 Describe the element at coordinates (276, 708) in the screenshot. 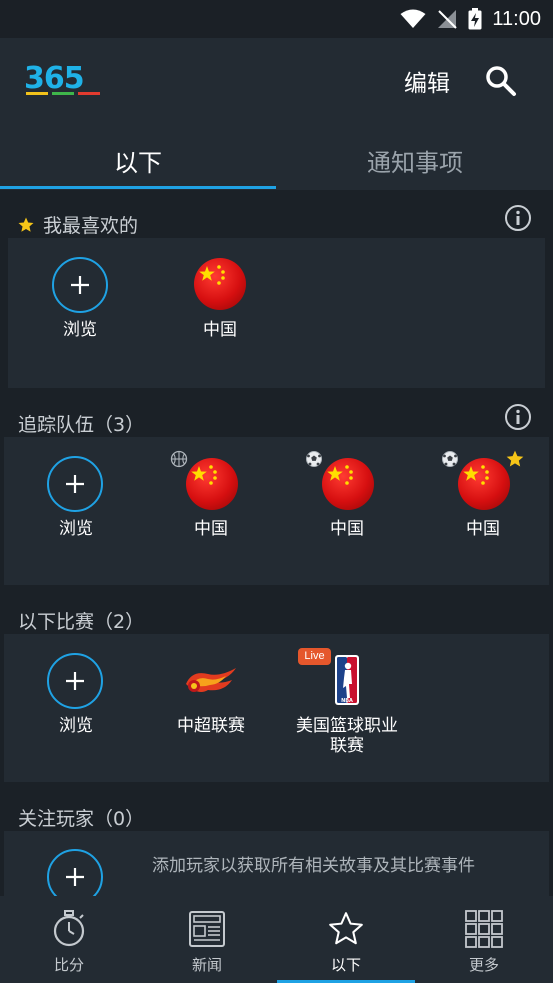

I see `competitions-card: 浏览 中超联赛 NBA 美国篮球职业 联赛` at that location.